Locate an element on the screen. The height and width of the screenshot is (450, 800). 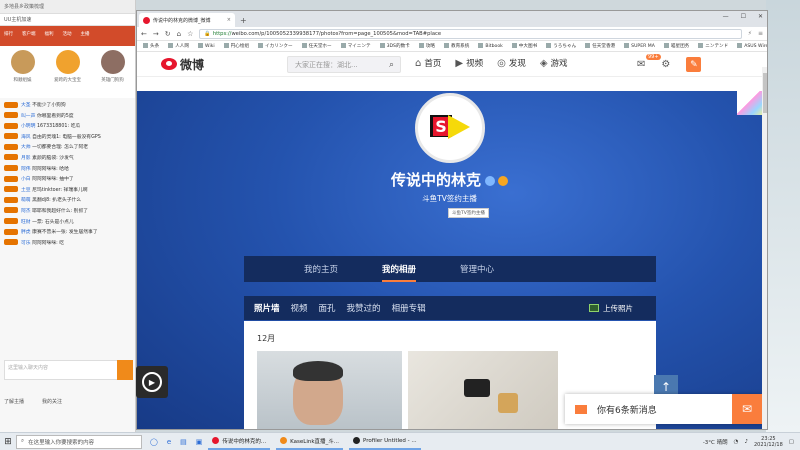
bg-ribbon-item: 福利 is located at coordinates (49, 36).